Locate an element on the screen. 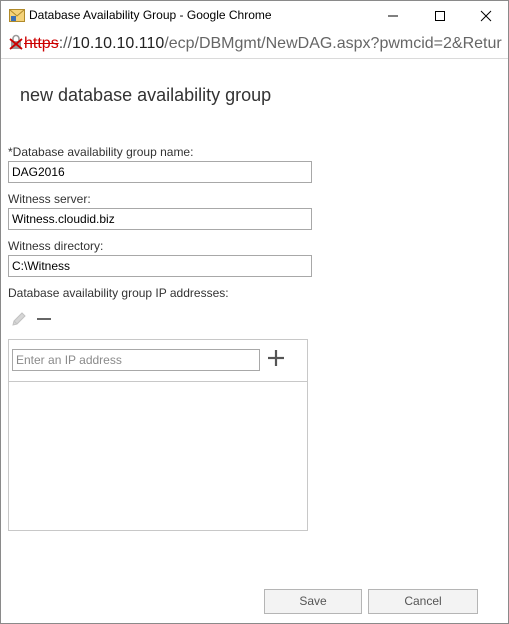  dag-name-label: *Database availability group name: is located at coordinates (101, 152).